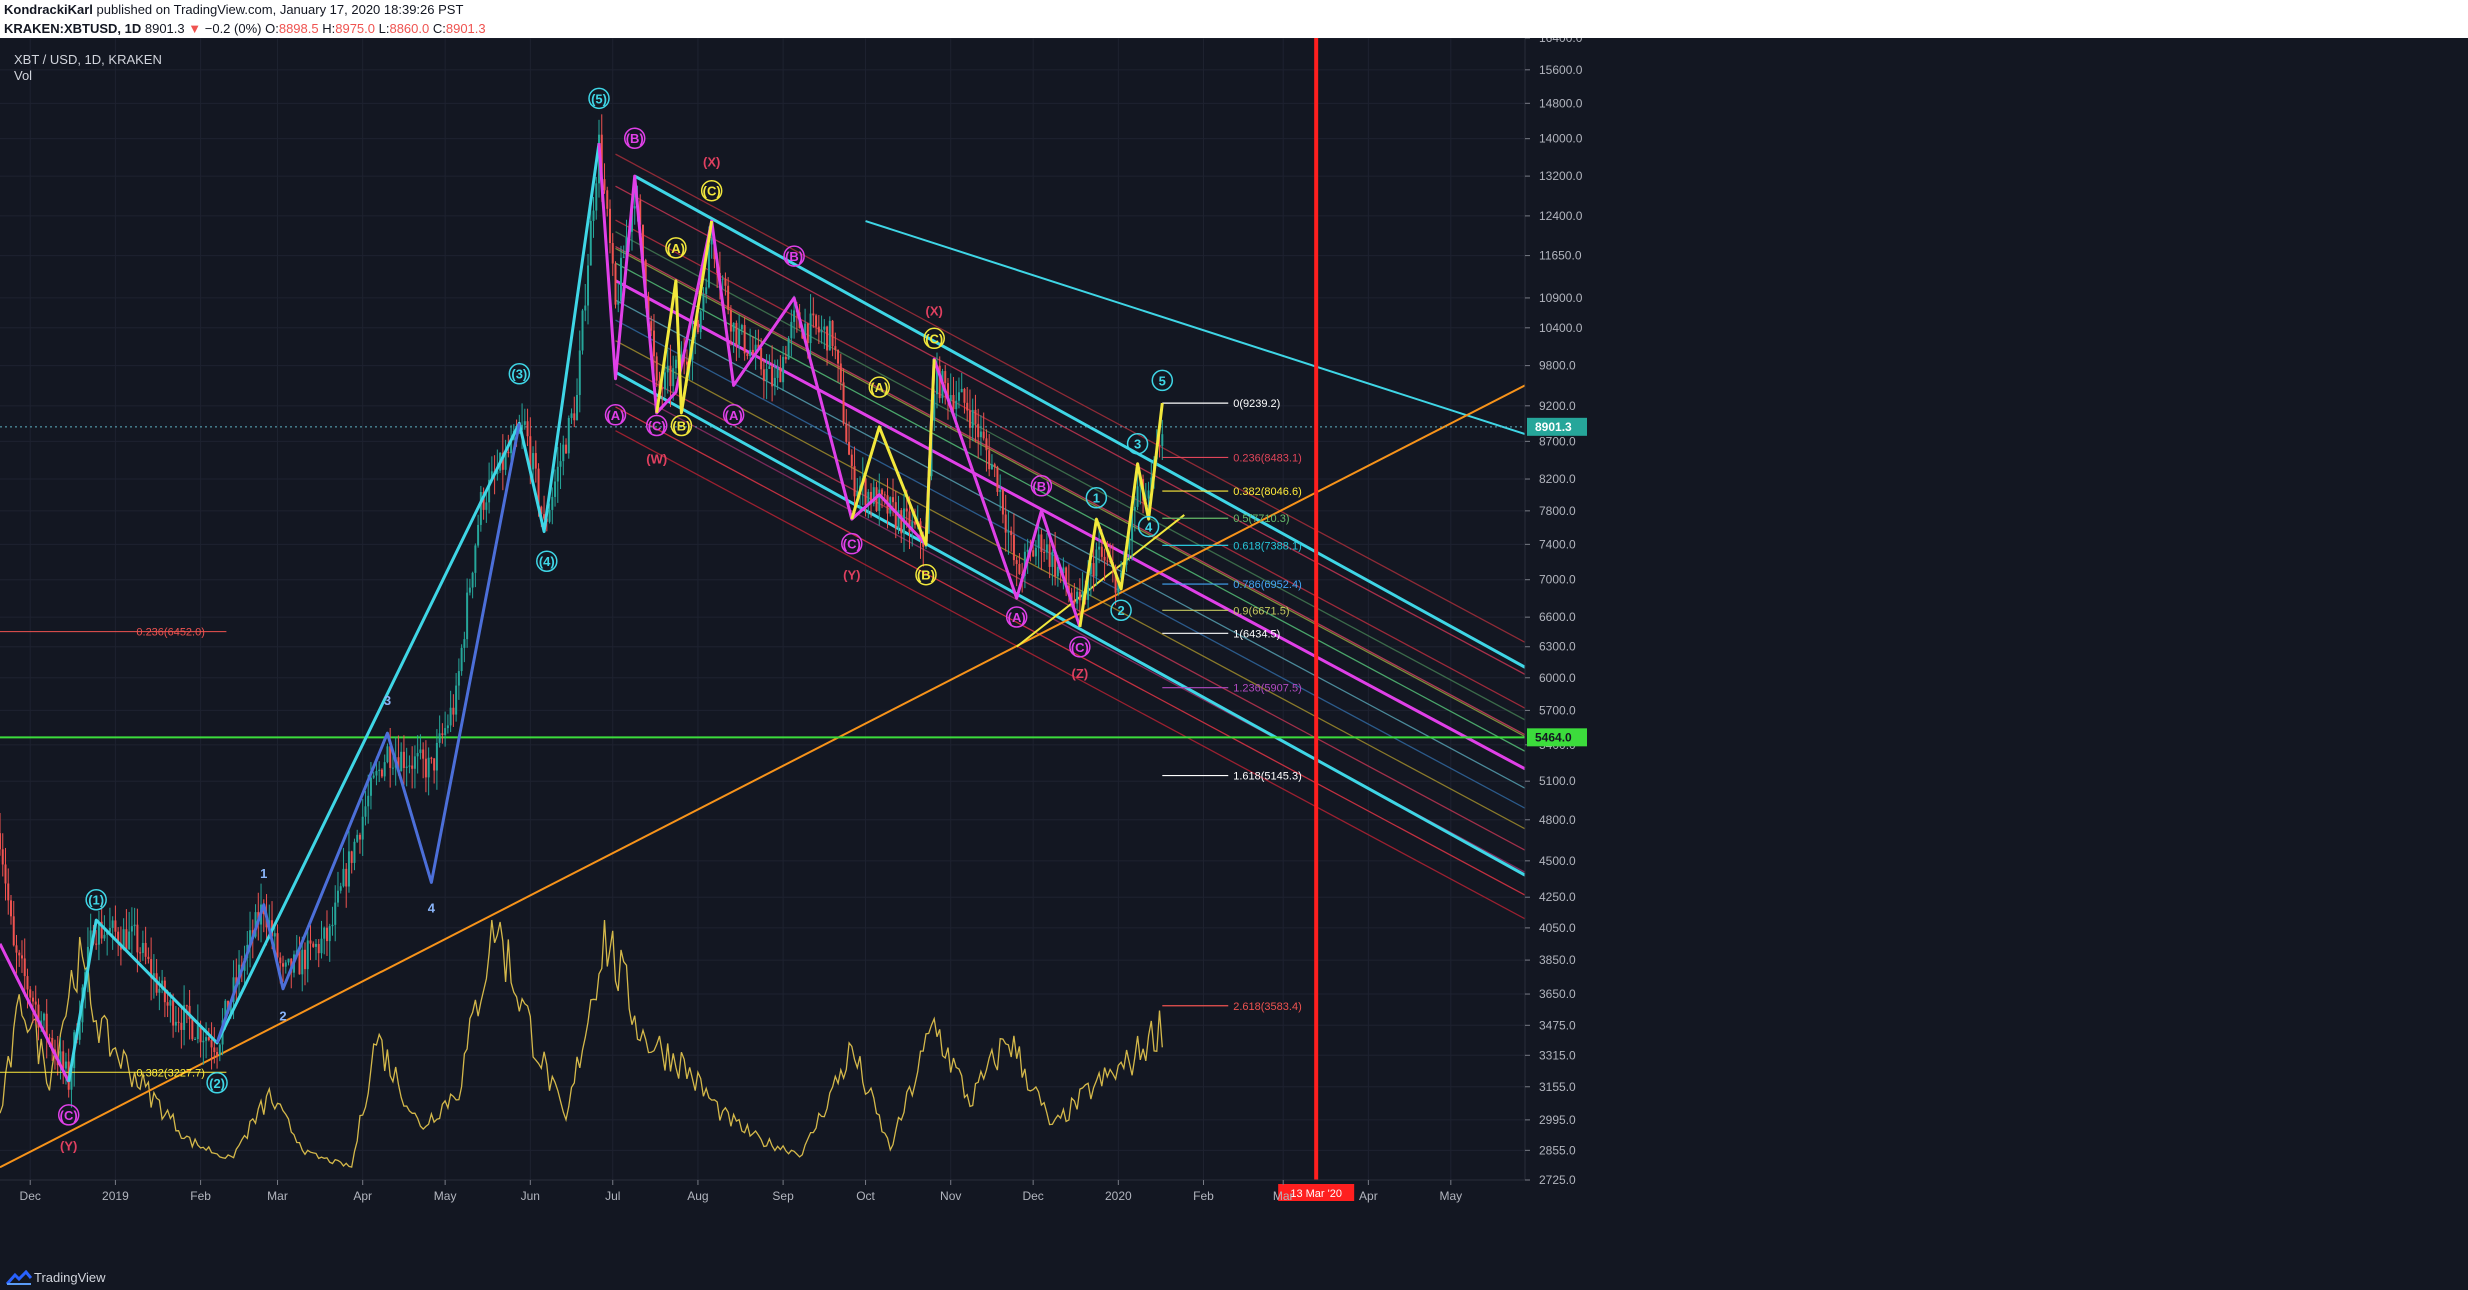 The height and width of the screenshot is (1290, 2468). What do you see at coordinates (70, 1277) in the screenshot?
I see `tradingview-brand: TradingView` at bounding box center [70, 1277].